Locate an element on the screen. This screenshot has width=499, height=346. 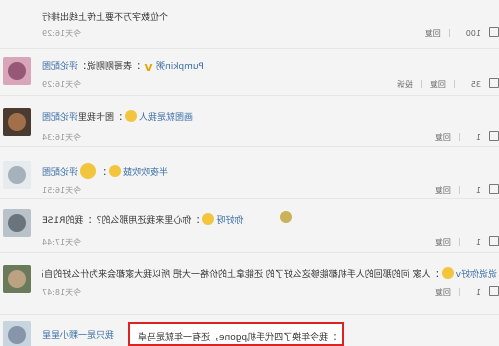
like-count: 35 is located at coordinates (475, 84).